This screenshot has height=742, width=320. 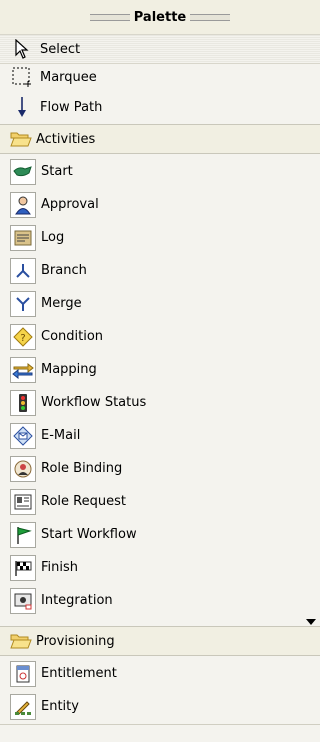 What do you see at coordinates (160, 171) in the screenshot?
I see `entry-start: Start` at bounding box center [160, 171].